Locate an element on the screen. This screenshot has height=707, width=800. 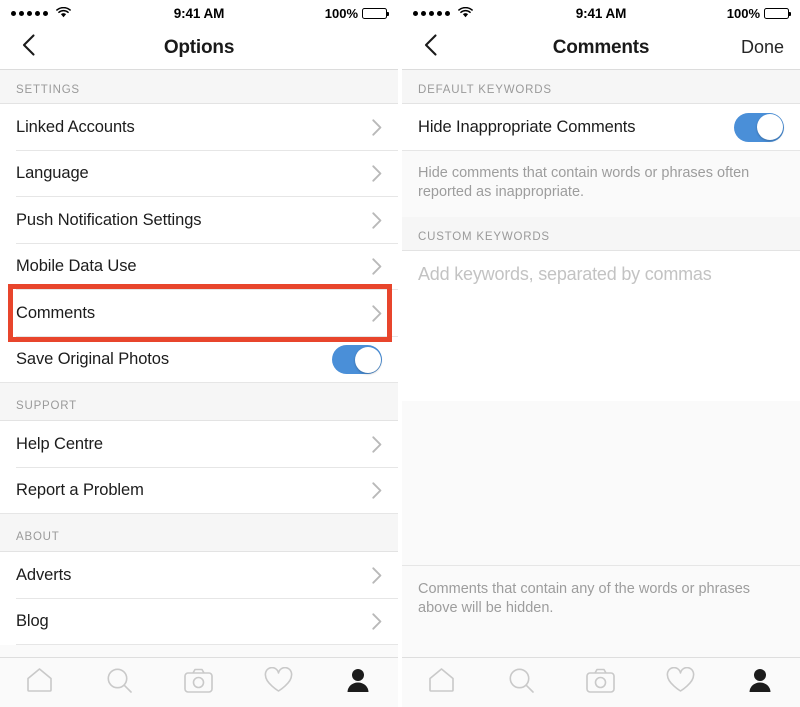
nav-bar-comments: Comments Done is located at coordinates (601, 48).